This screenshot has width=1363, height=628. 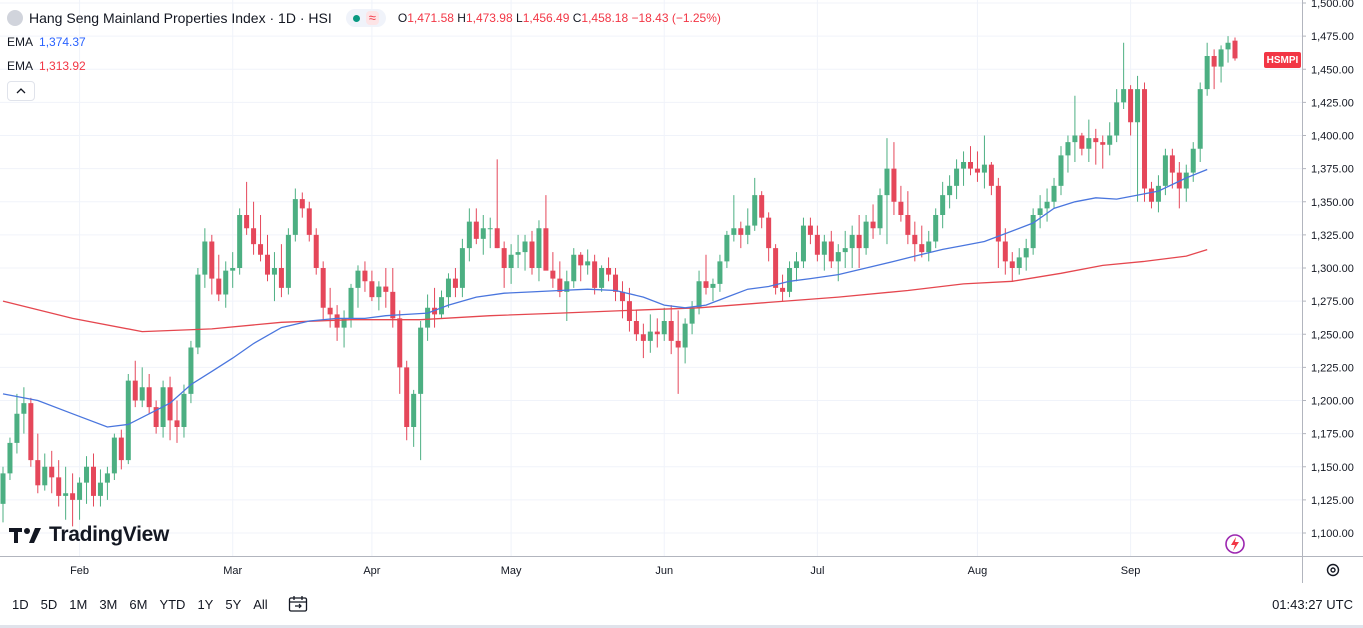 I want to click on ema-slow-legend: EMA 1,313.92, so click(x=46, y=66).